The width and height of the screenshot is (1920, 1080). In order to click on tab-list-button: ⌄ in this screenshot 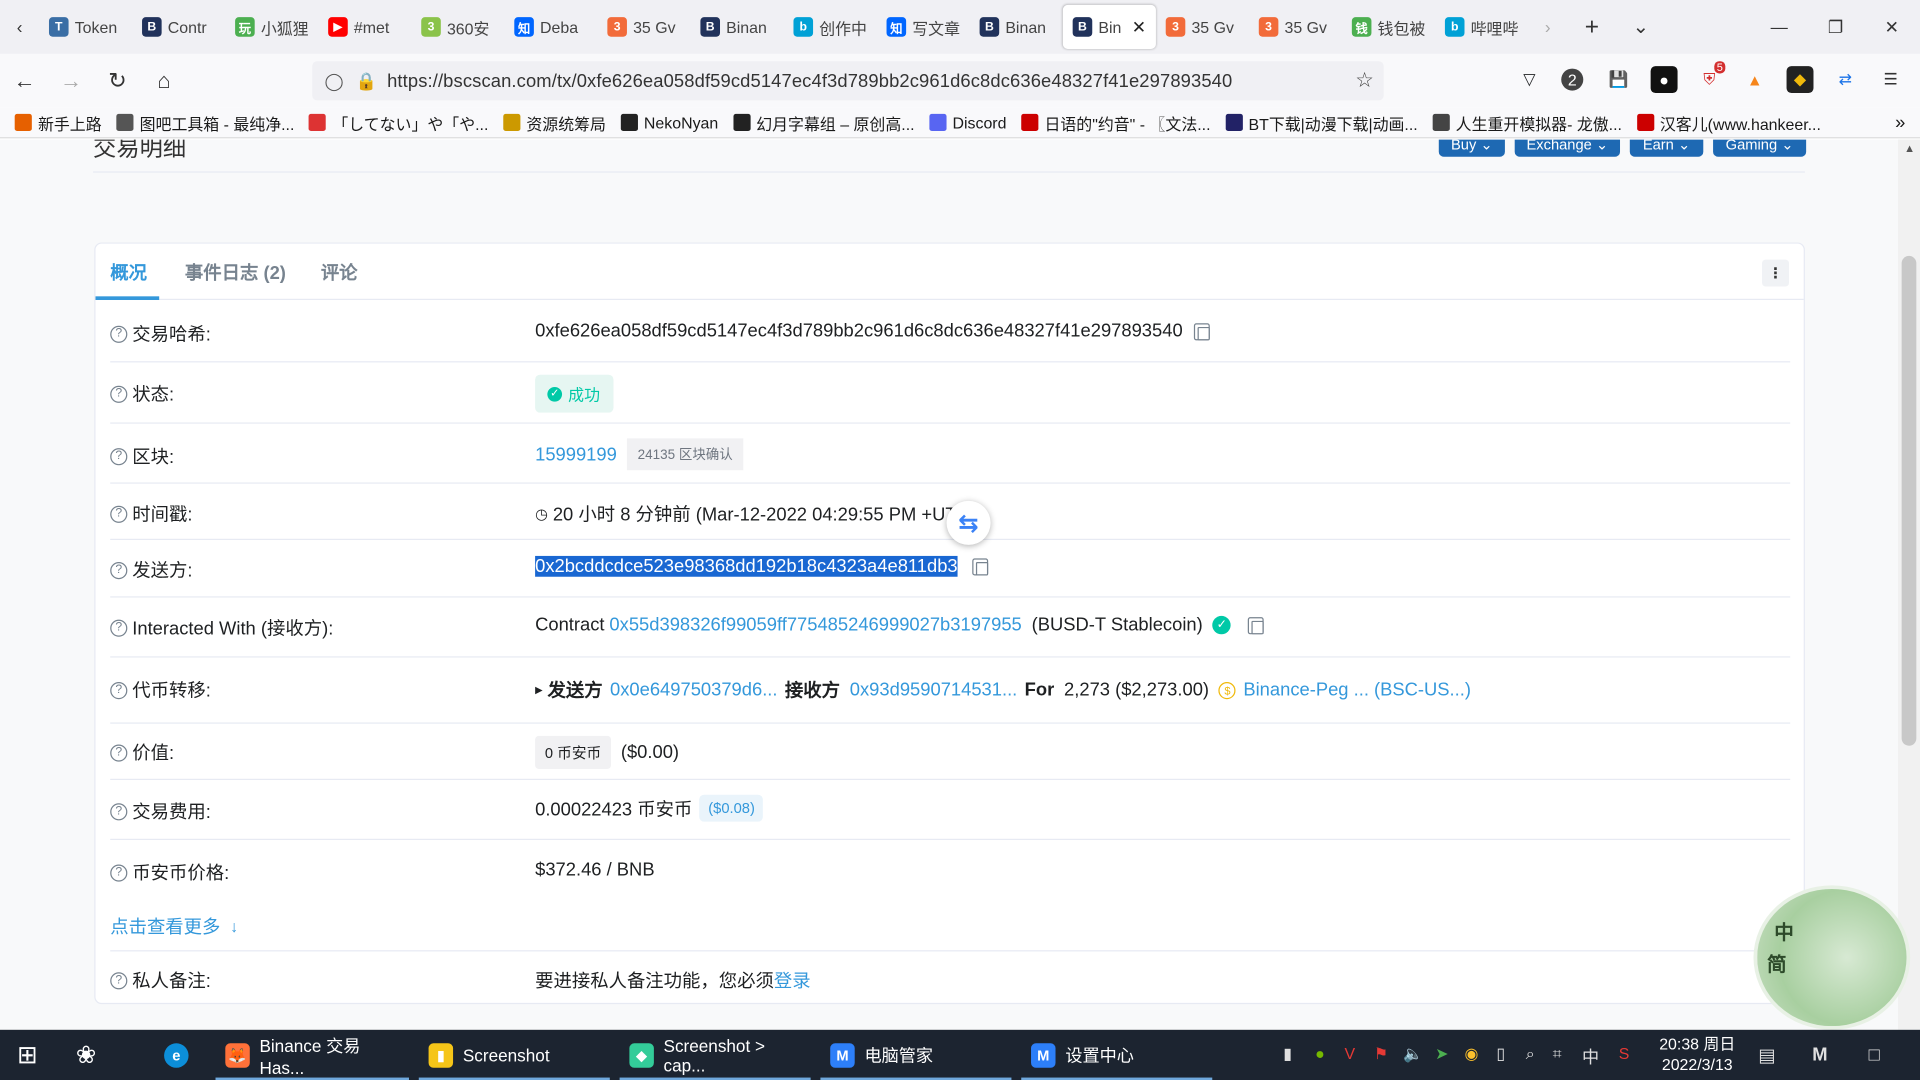, I will do `click(1640, 27)`.